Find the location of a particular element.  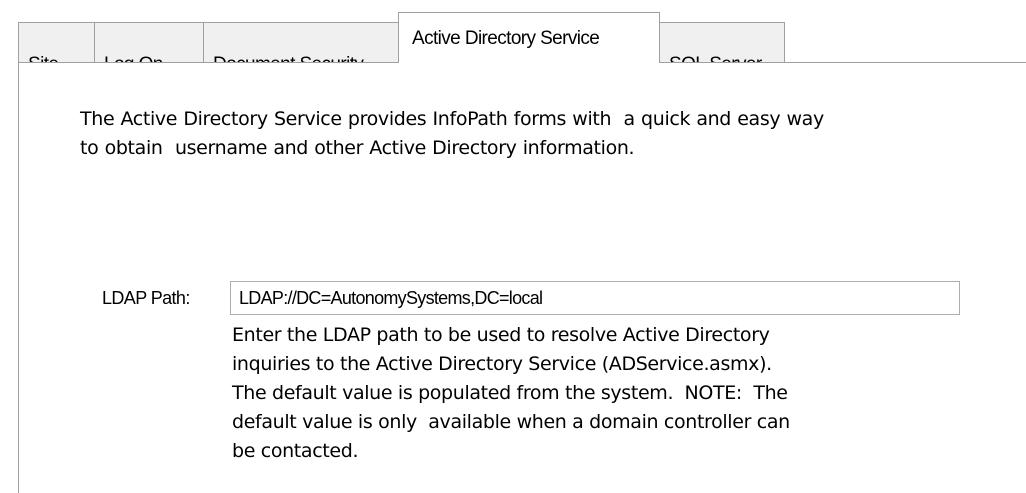

tab-document-security: Document Security is located at coordinates (301, 48).